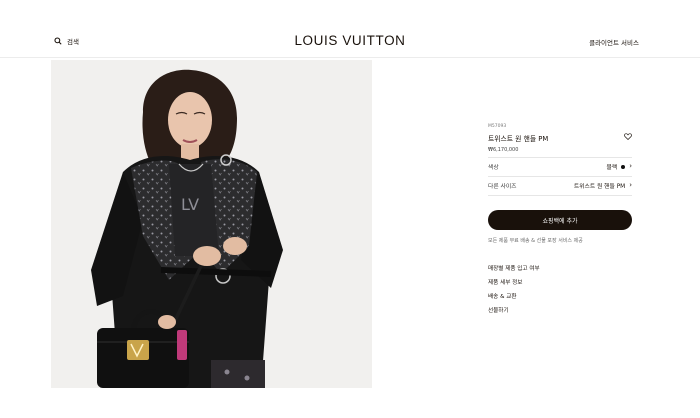  I want to click on svg-text: LV, so click(190, 204).